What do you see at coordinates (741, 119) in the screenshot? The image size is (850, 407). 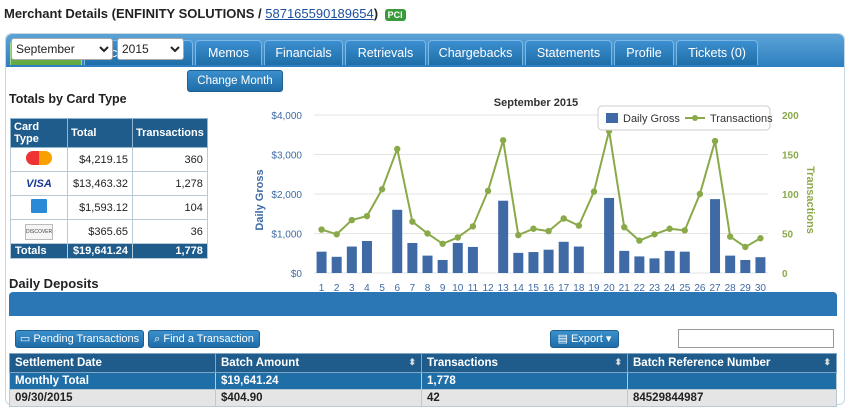 I see `legend-transactions: Transactions` at bounding box center [741, 119].